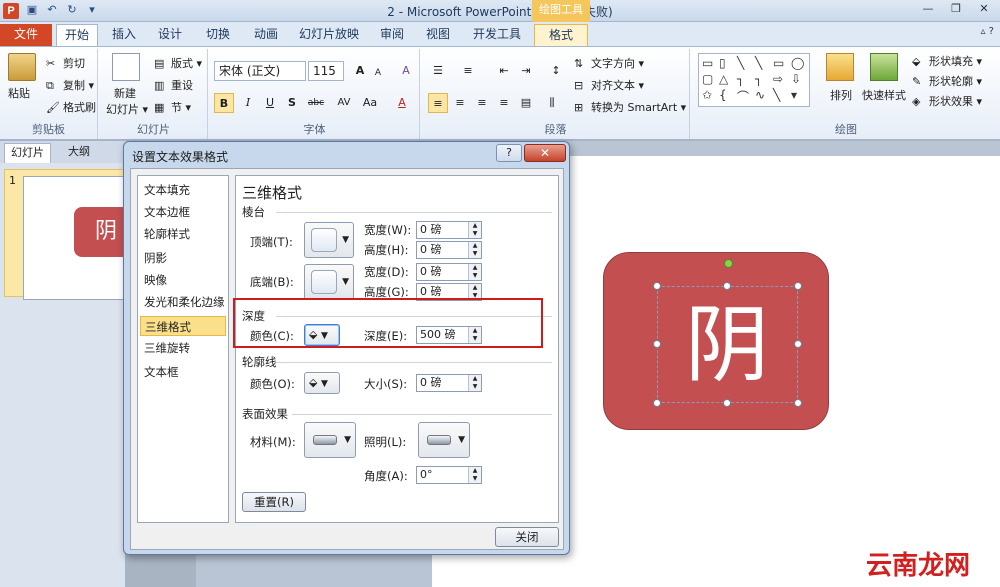 The height and width of the screenshot is (587, 1000). I want to click on tab-outline: 大纲, so click(79, 153).